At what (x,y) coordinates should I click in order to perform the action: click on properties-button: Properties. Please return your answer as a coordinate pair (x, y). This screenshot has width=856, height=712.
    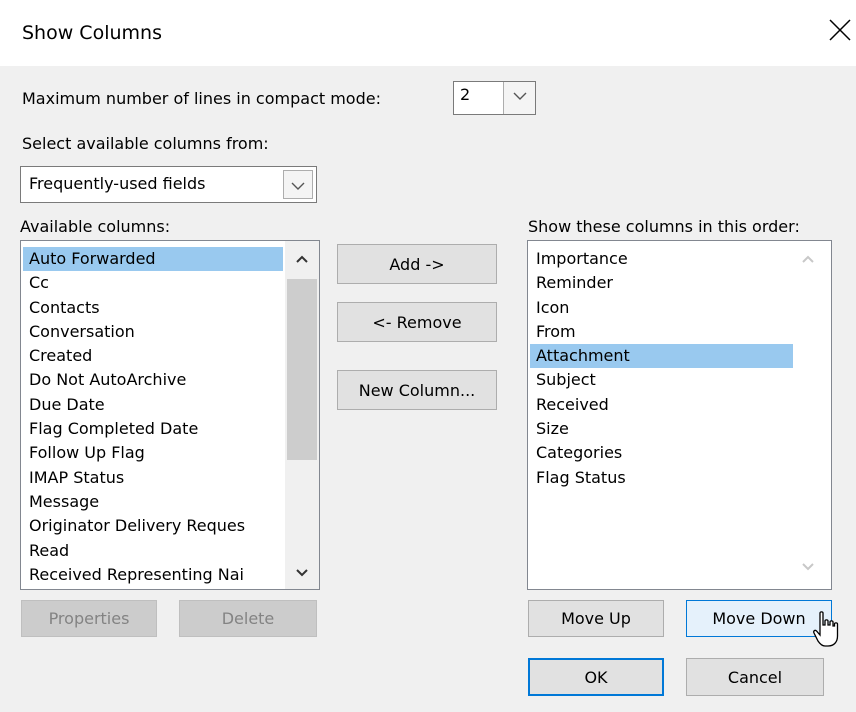
    Looking at the image, I should click on (89, 618).